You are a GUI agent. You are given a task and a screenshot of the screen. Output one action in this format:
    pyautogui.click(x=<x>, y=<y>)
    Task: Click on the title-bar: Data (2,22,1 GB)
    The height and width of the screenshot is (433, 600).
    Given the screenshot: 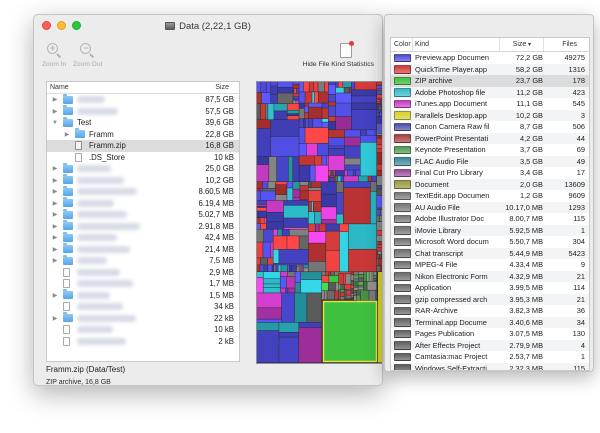 What is the action you would take?
    pyautogui.click(x=208, y=26)
    